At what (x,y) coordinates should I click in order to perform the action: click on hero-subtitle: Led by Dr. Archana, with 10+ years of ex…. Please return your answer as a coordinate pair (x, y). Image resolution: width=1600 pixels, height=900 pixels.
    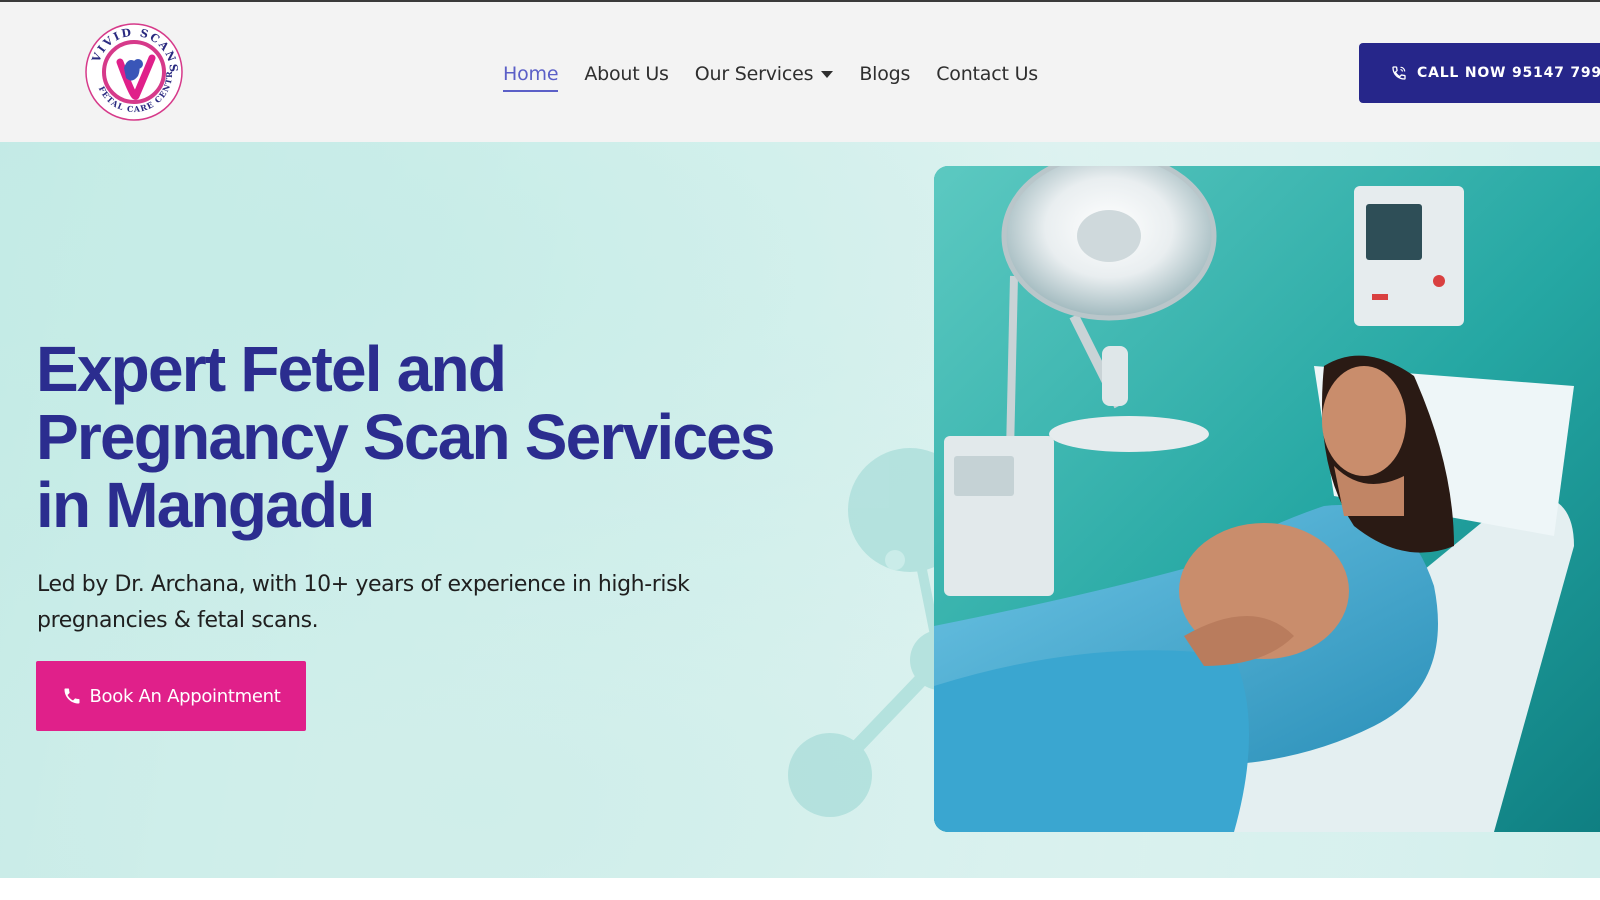
    Looking at the image, I should click on (407, 603).